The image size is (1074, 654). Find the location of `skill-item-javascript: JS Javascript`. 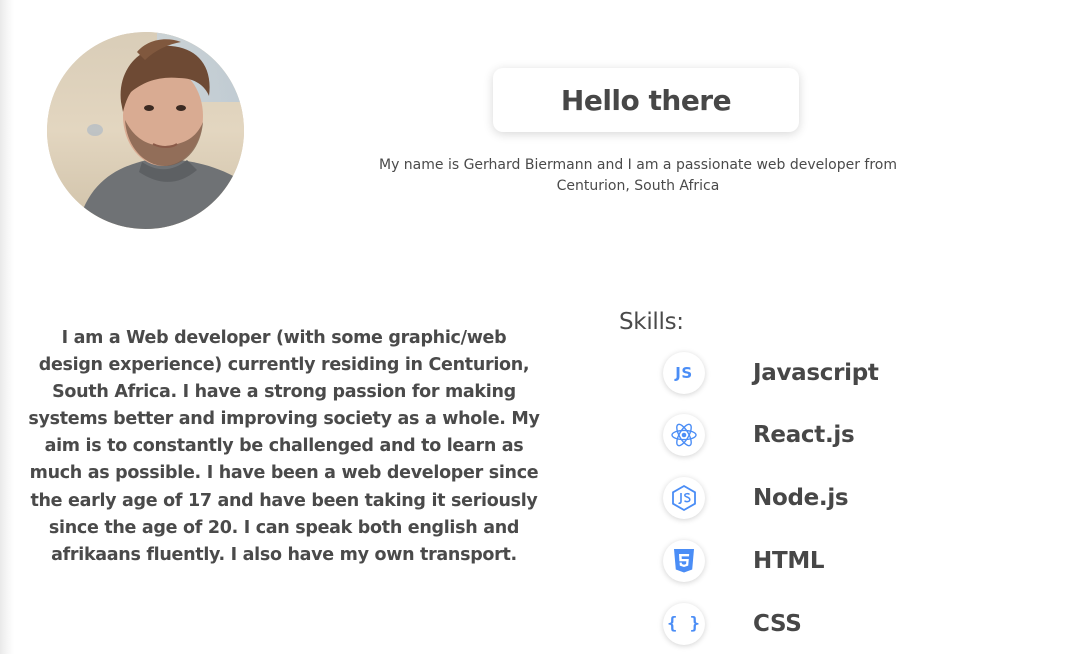

skill-item-javascript: JS Javascript is located at coordinates (771, 373).